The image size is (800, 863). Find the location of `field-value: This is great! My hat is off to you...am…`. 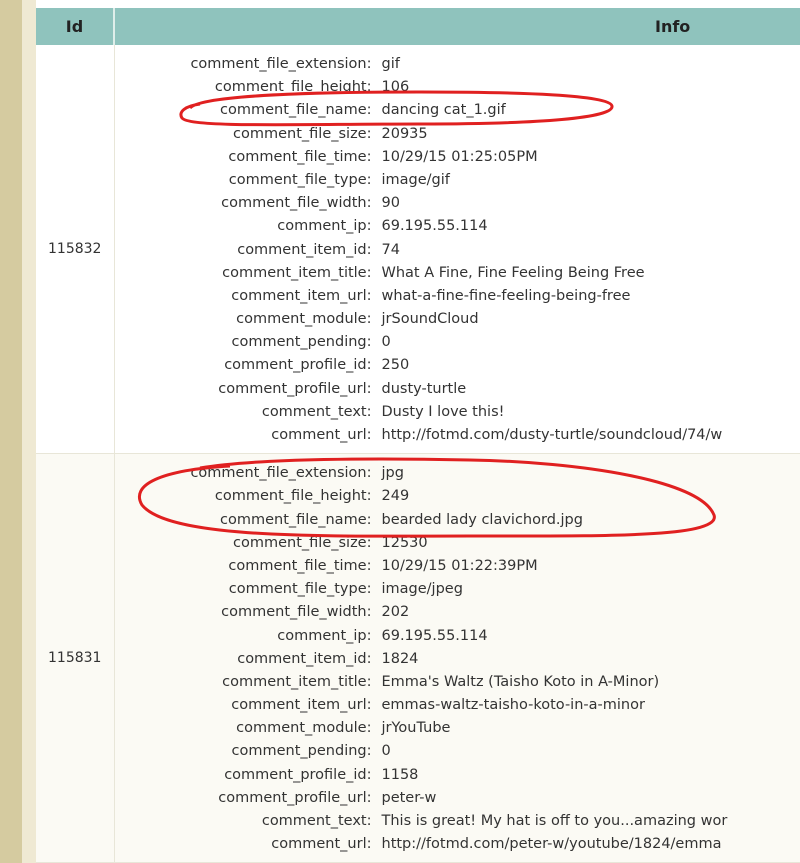

field-value: This is great! My hat is off to you...am… is located at coordinates (554, 821).